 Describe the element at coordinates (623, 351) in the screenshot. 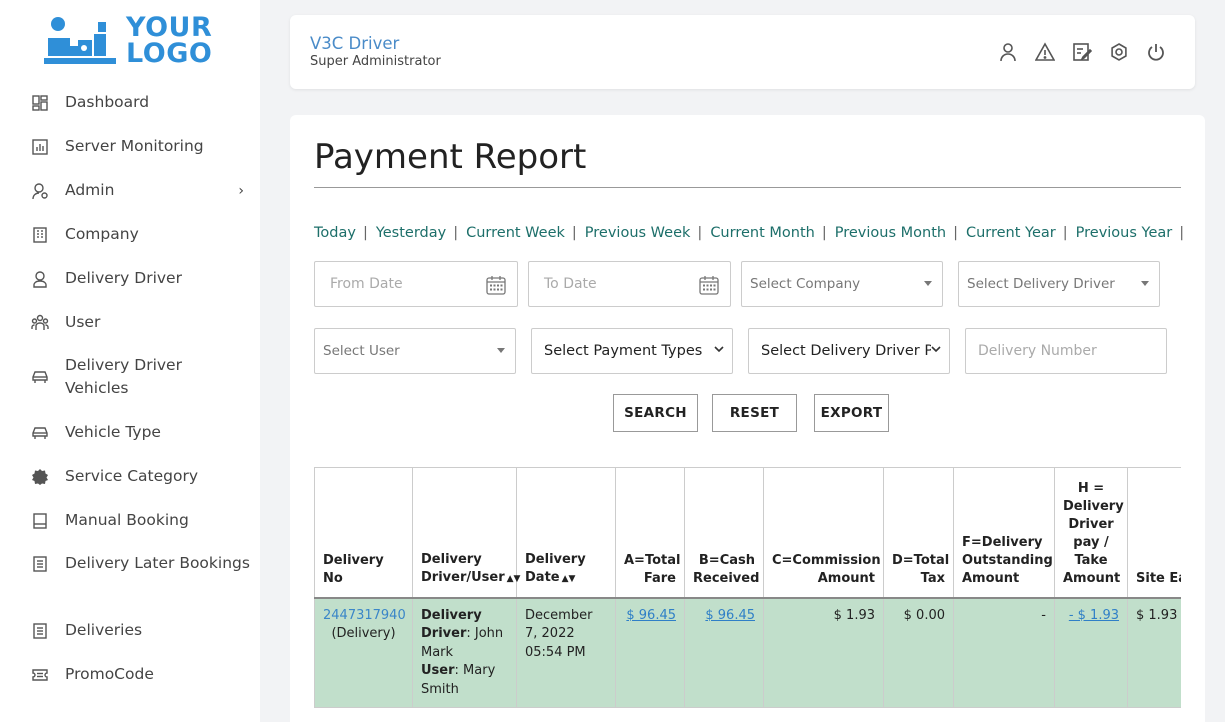

I see `payment-types-value: Select Payment Types` at that location.